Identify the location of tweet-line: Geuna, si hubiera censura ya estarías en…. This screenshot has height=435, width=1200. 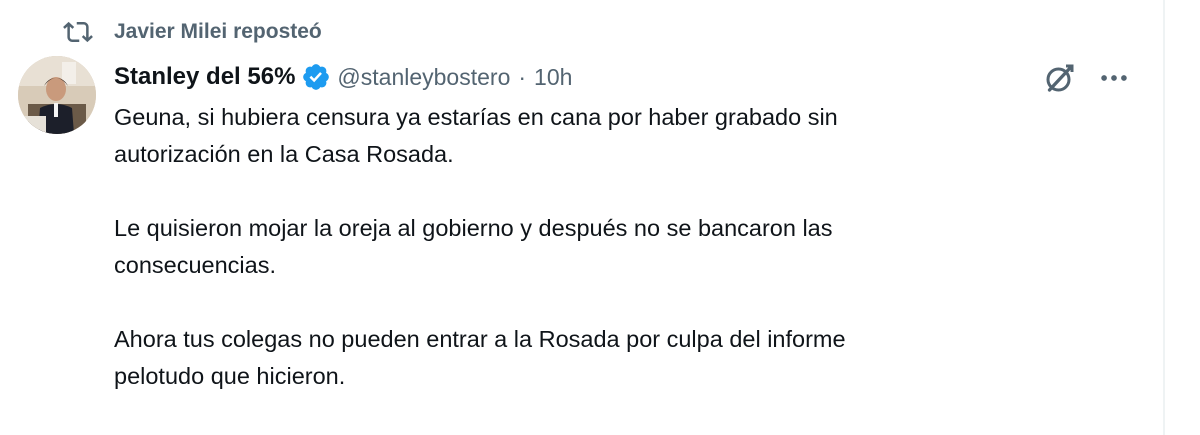
(476, 117).